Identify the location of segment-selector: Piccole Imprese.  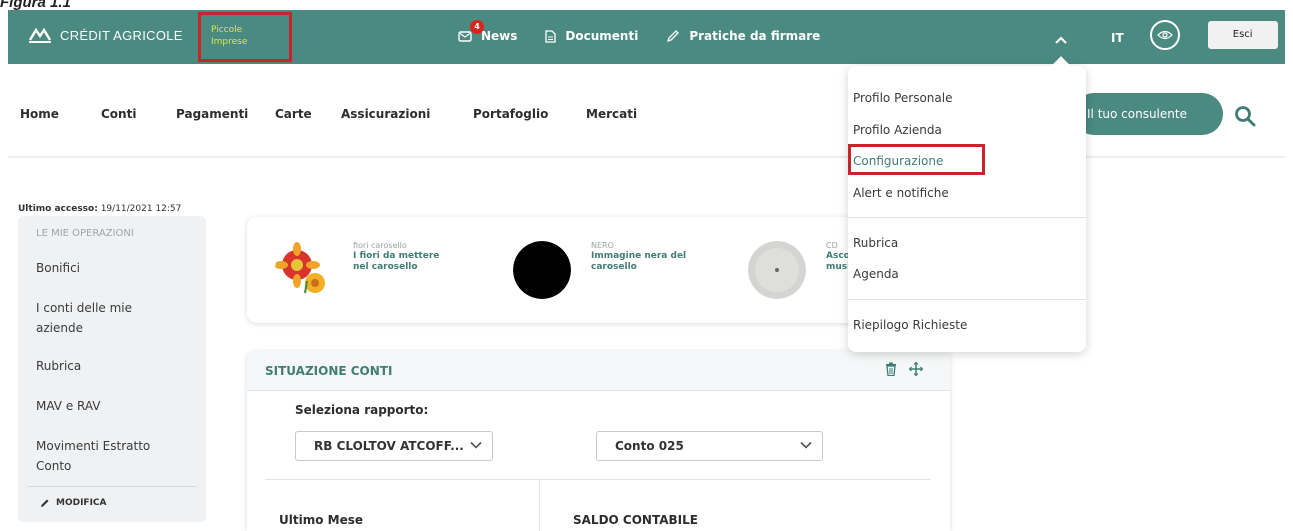
(245, 37).